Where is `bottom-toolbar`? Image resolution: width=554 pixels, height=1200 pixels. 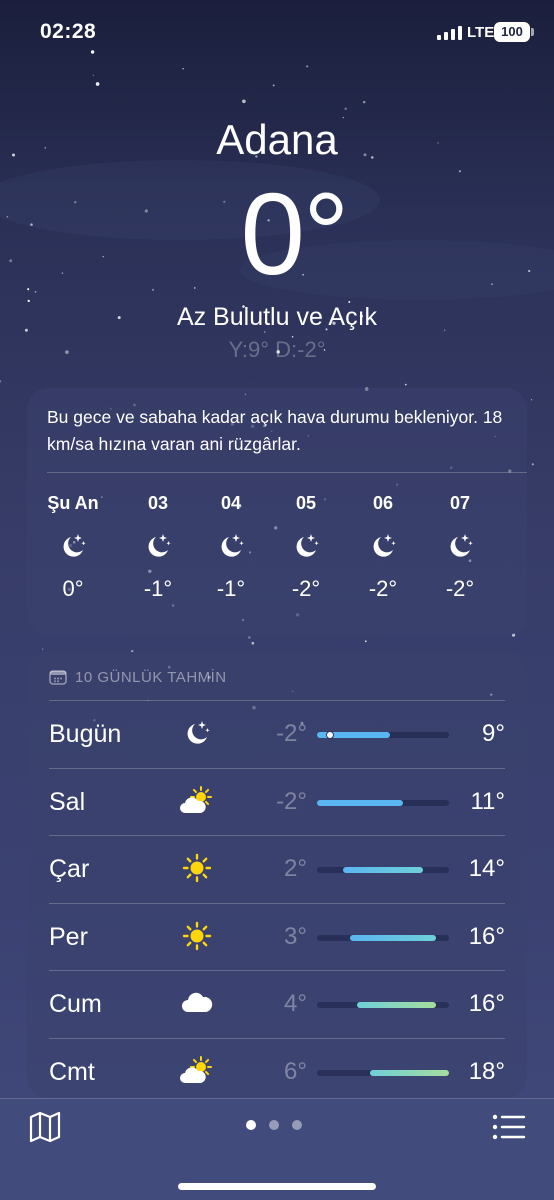 bottom-toolbar is located at coordinates (277, 1149).